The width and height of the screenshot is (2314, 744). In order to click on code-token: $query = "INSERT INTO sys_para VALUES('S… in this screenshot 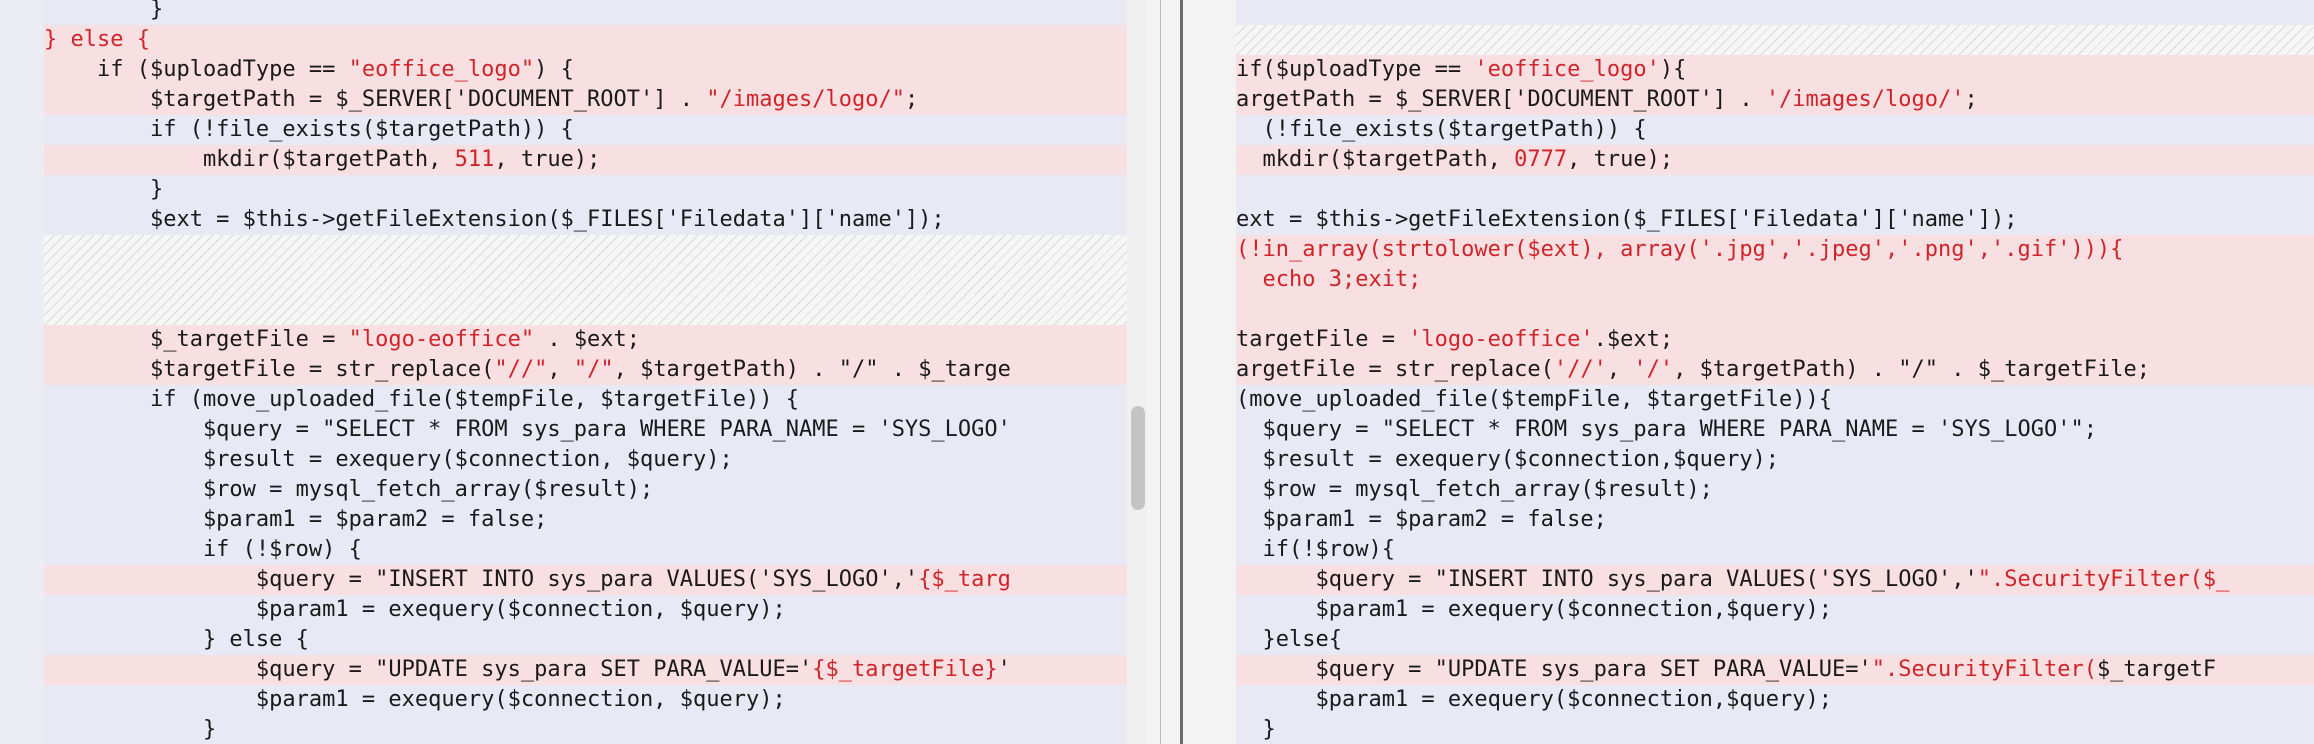, I will do `click(481, 579)`.